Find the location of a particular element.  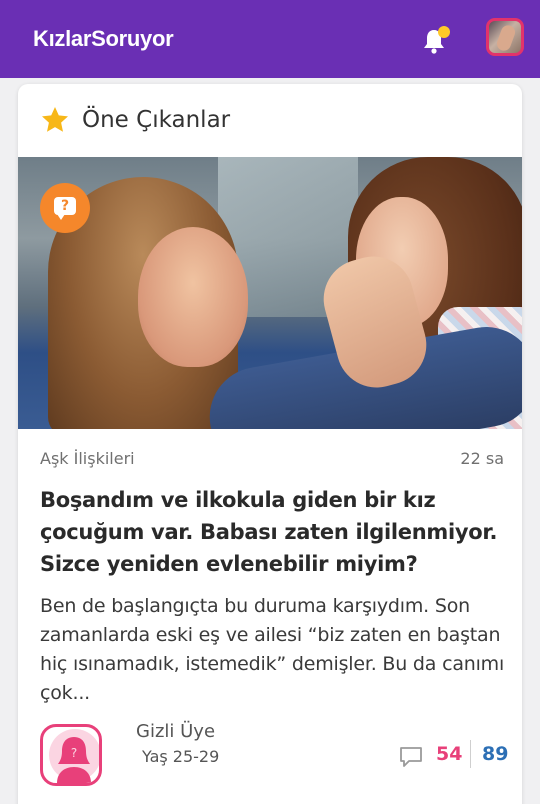

post-category: Aşk İlişkileri is located at coordinates (87, 458).